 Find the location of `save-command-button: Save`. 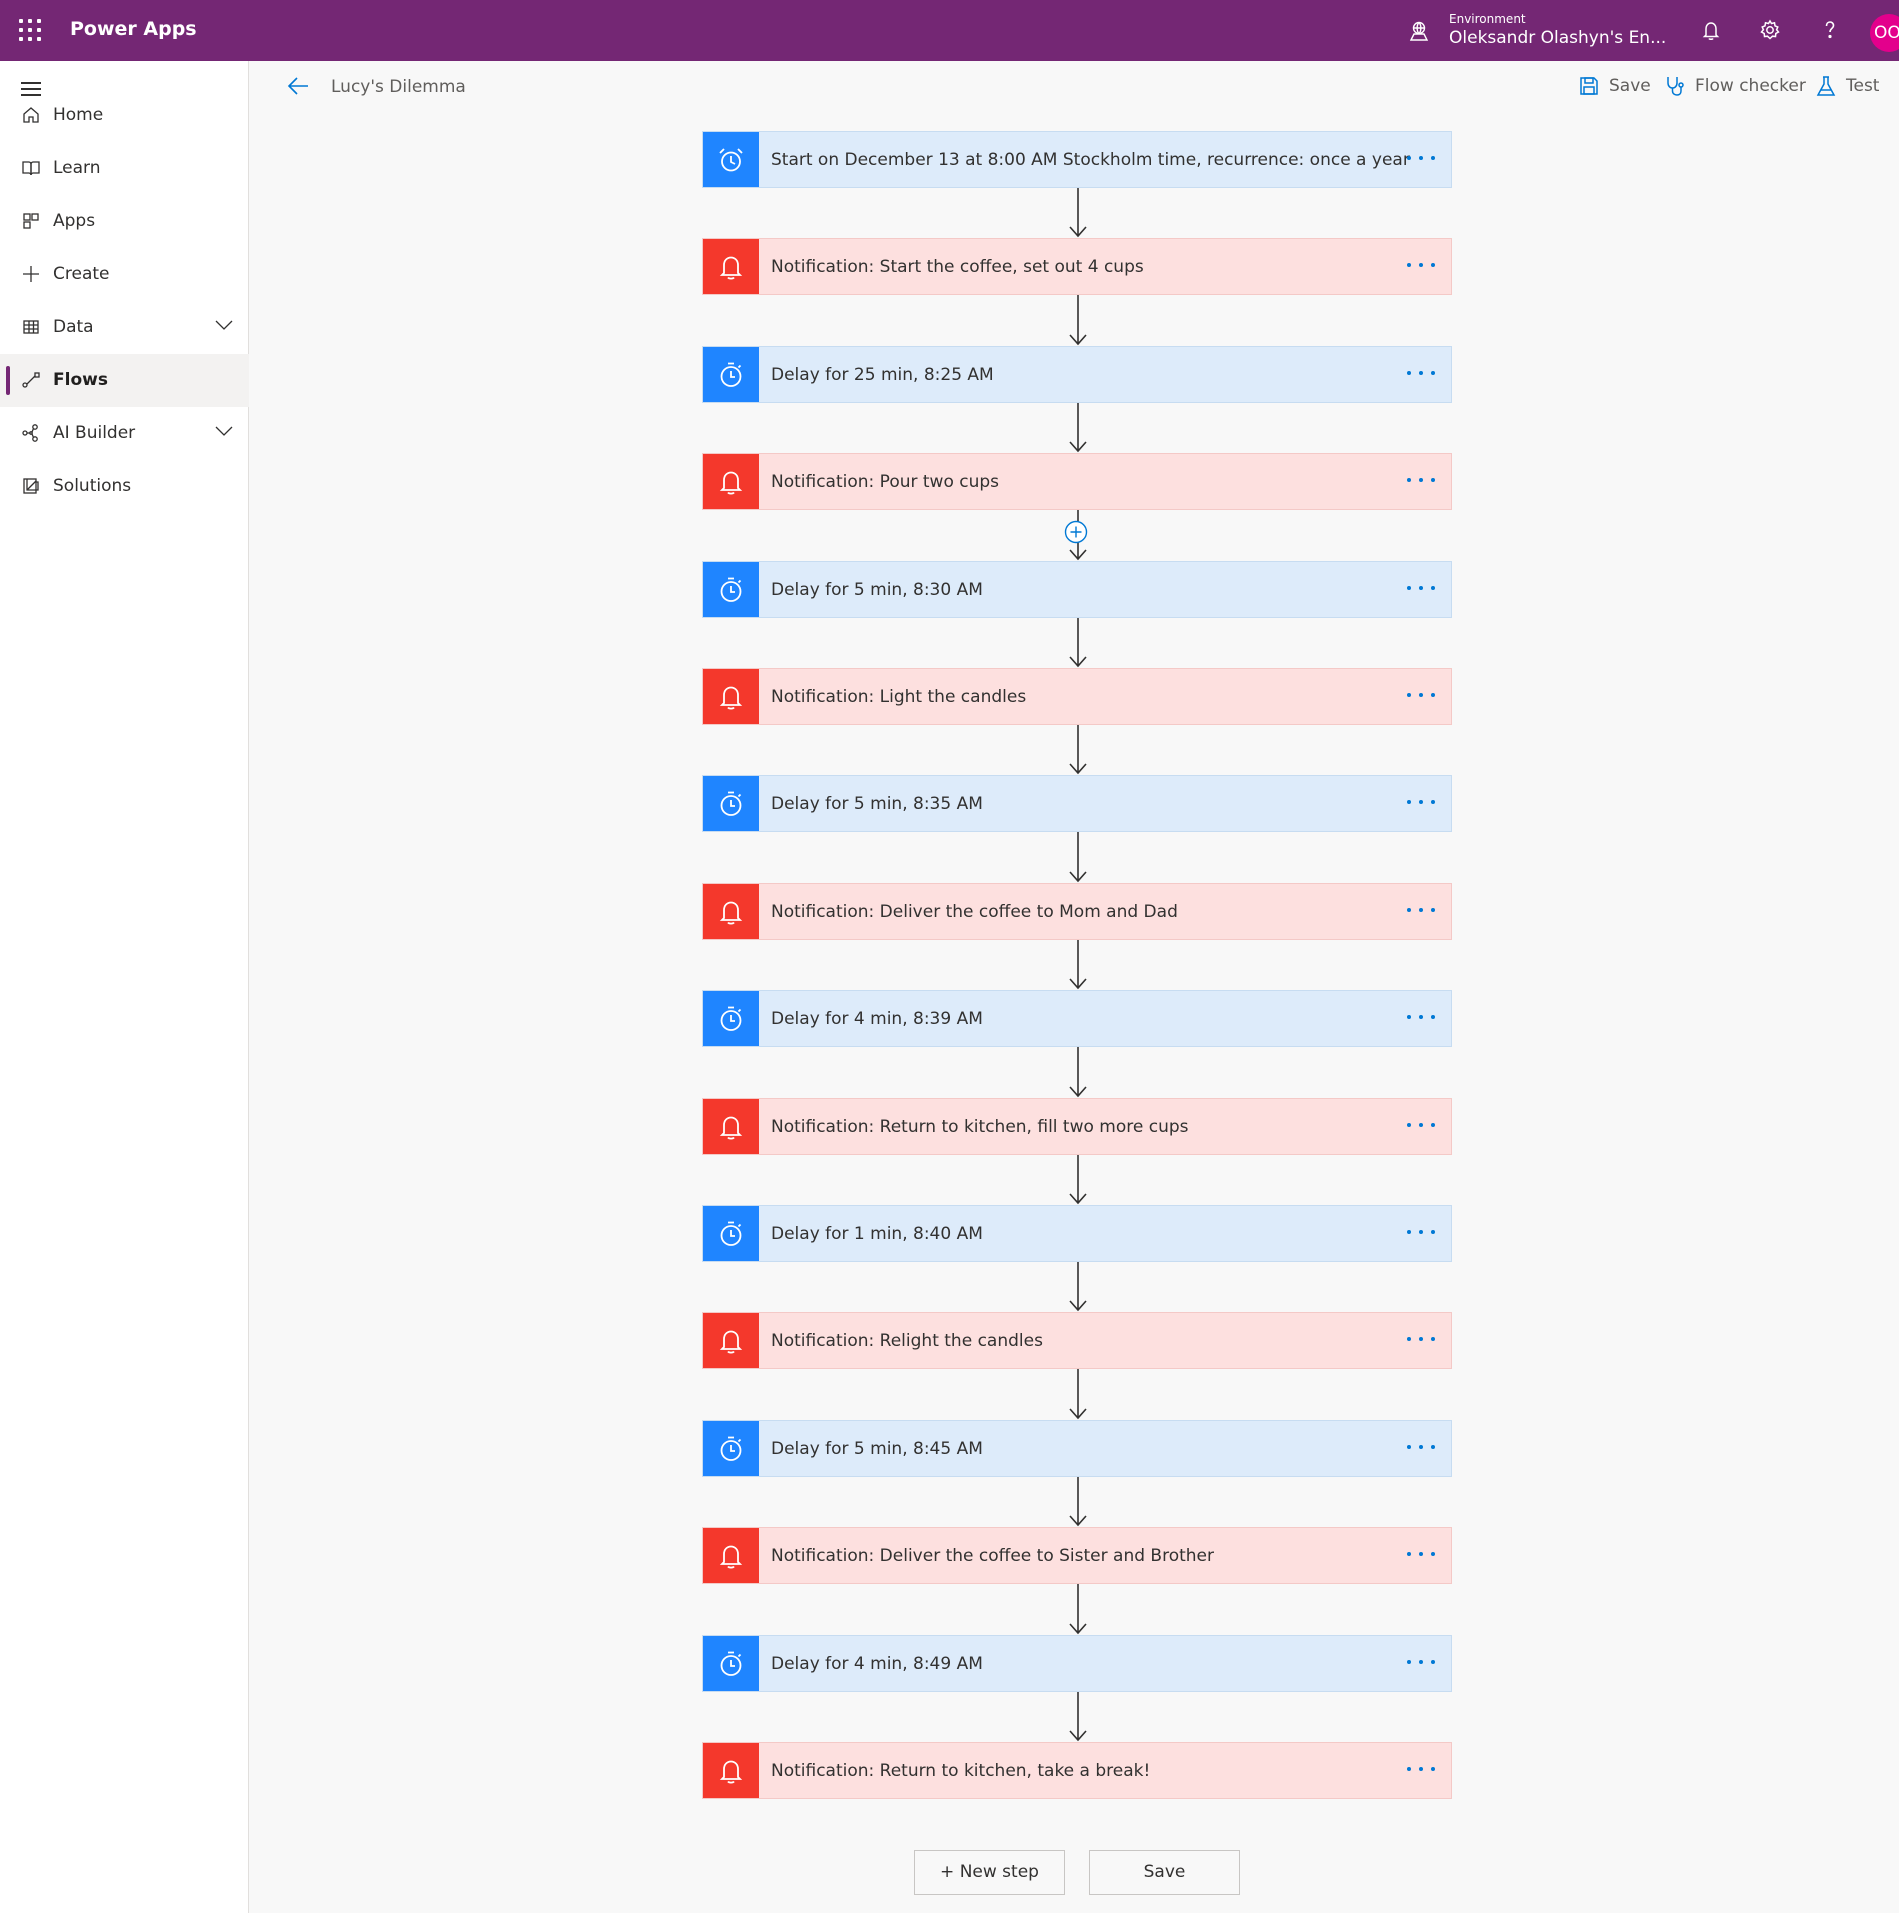

save-command-button: Save is located at coordinates (1614, 86).